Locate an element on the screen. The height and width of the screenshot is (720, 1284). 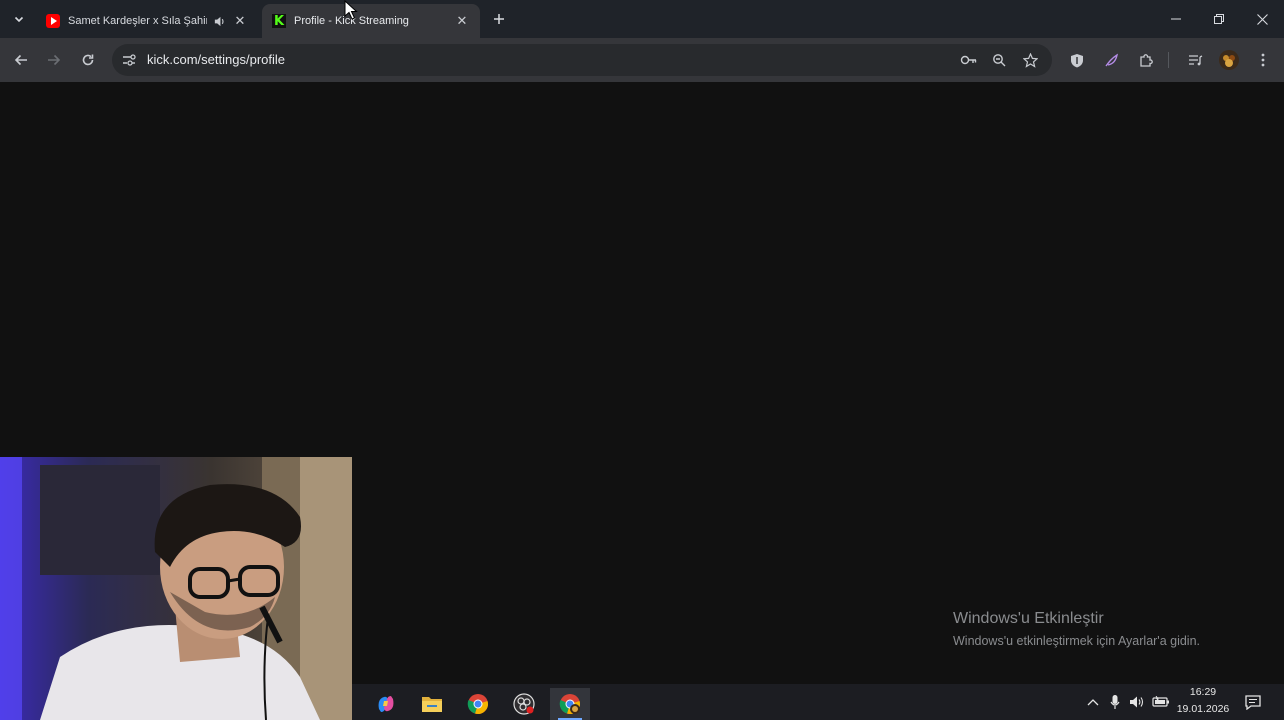
chevron-down-icon is located at coordinates (19, 19).